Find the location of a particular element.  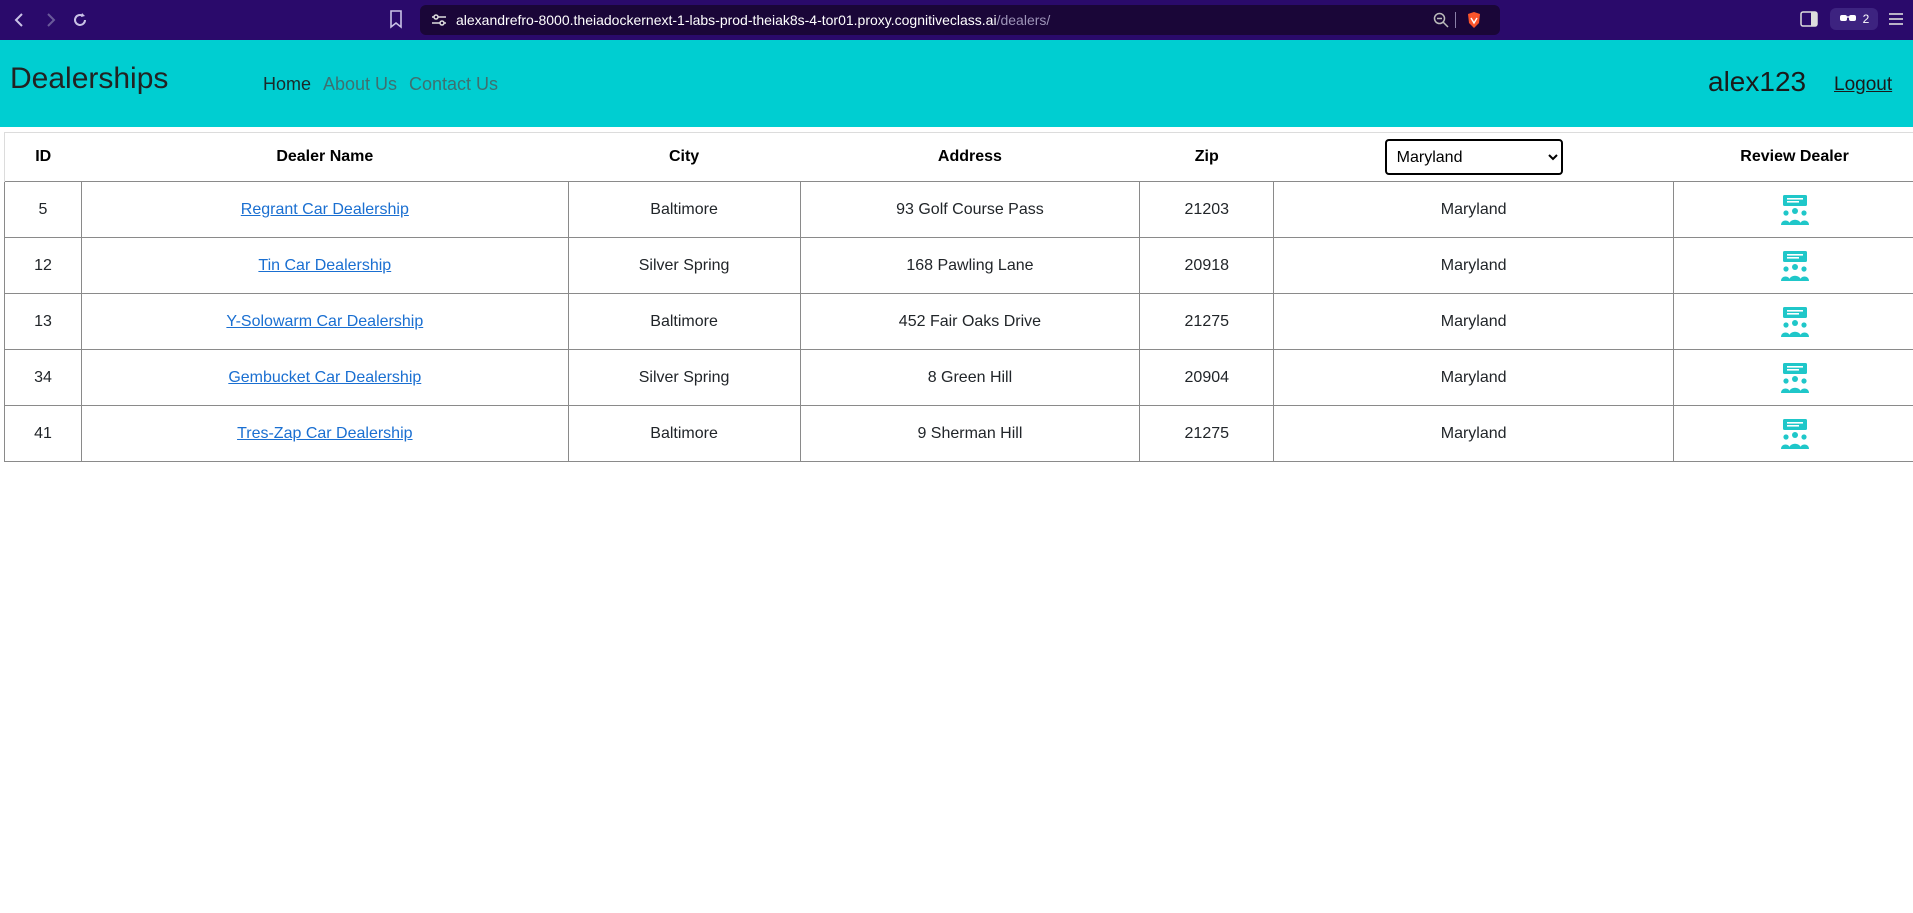

logout-link: Logout is located at coordinates (1863, 85).